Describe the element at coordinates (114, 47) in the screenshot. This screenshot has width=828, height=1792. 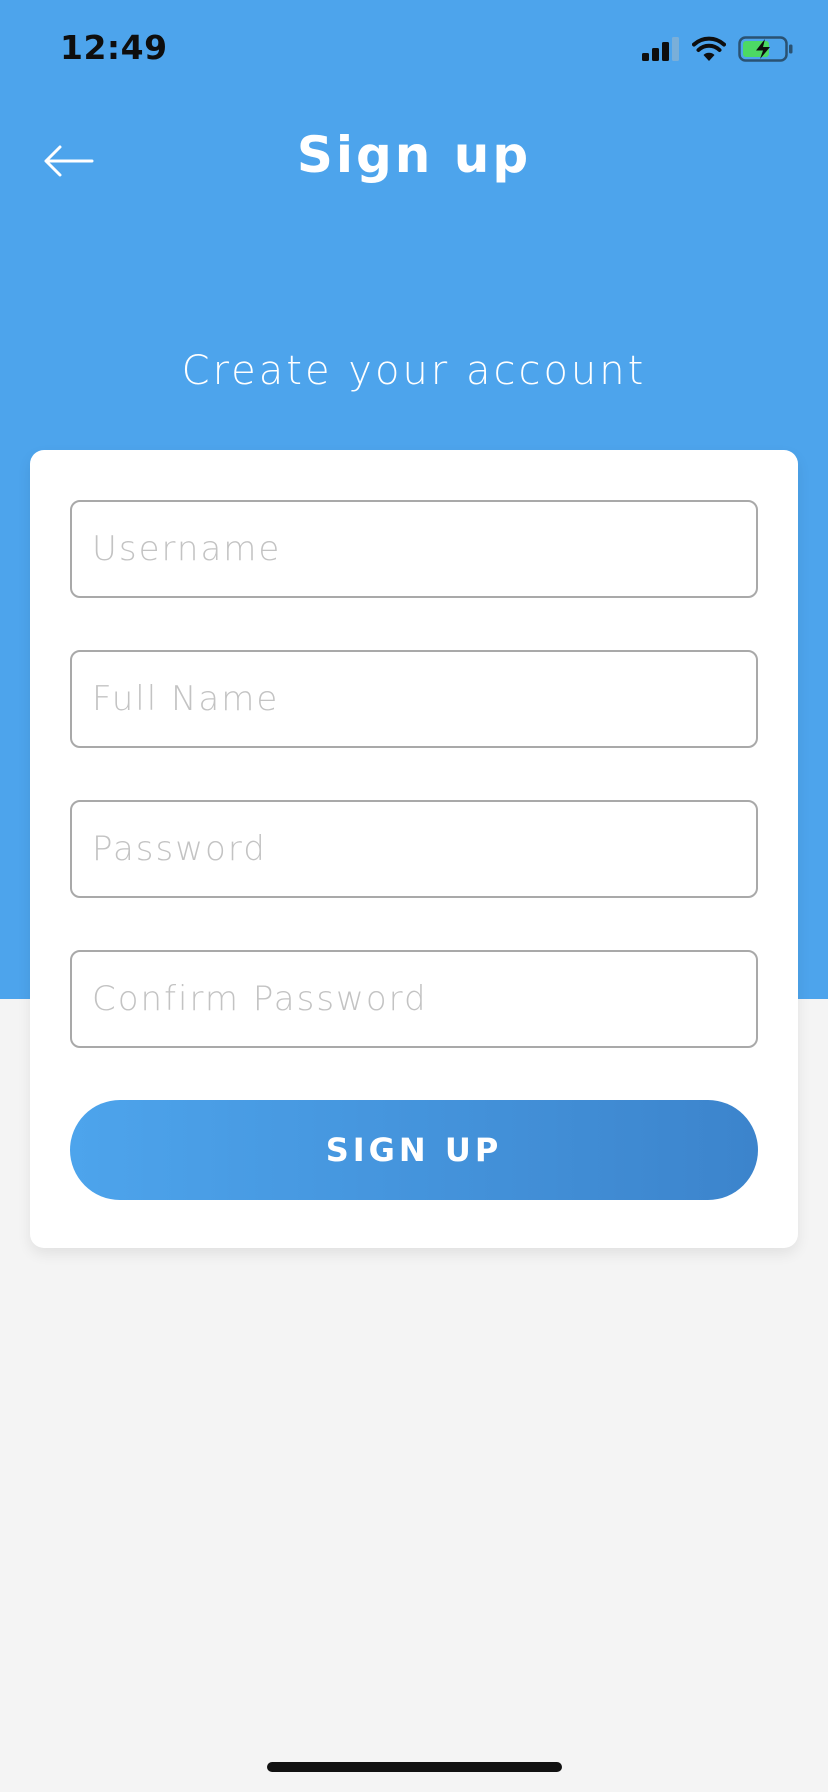
I see `status-time: 12:49` at that location.